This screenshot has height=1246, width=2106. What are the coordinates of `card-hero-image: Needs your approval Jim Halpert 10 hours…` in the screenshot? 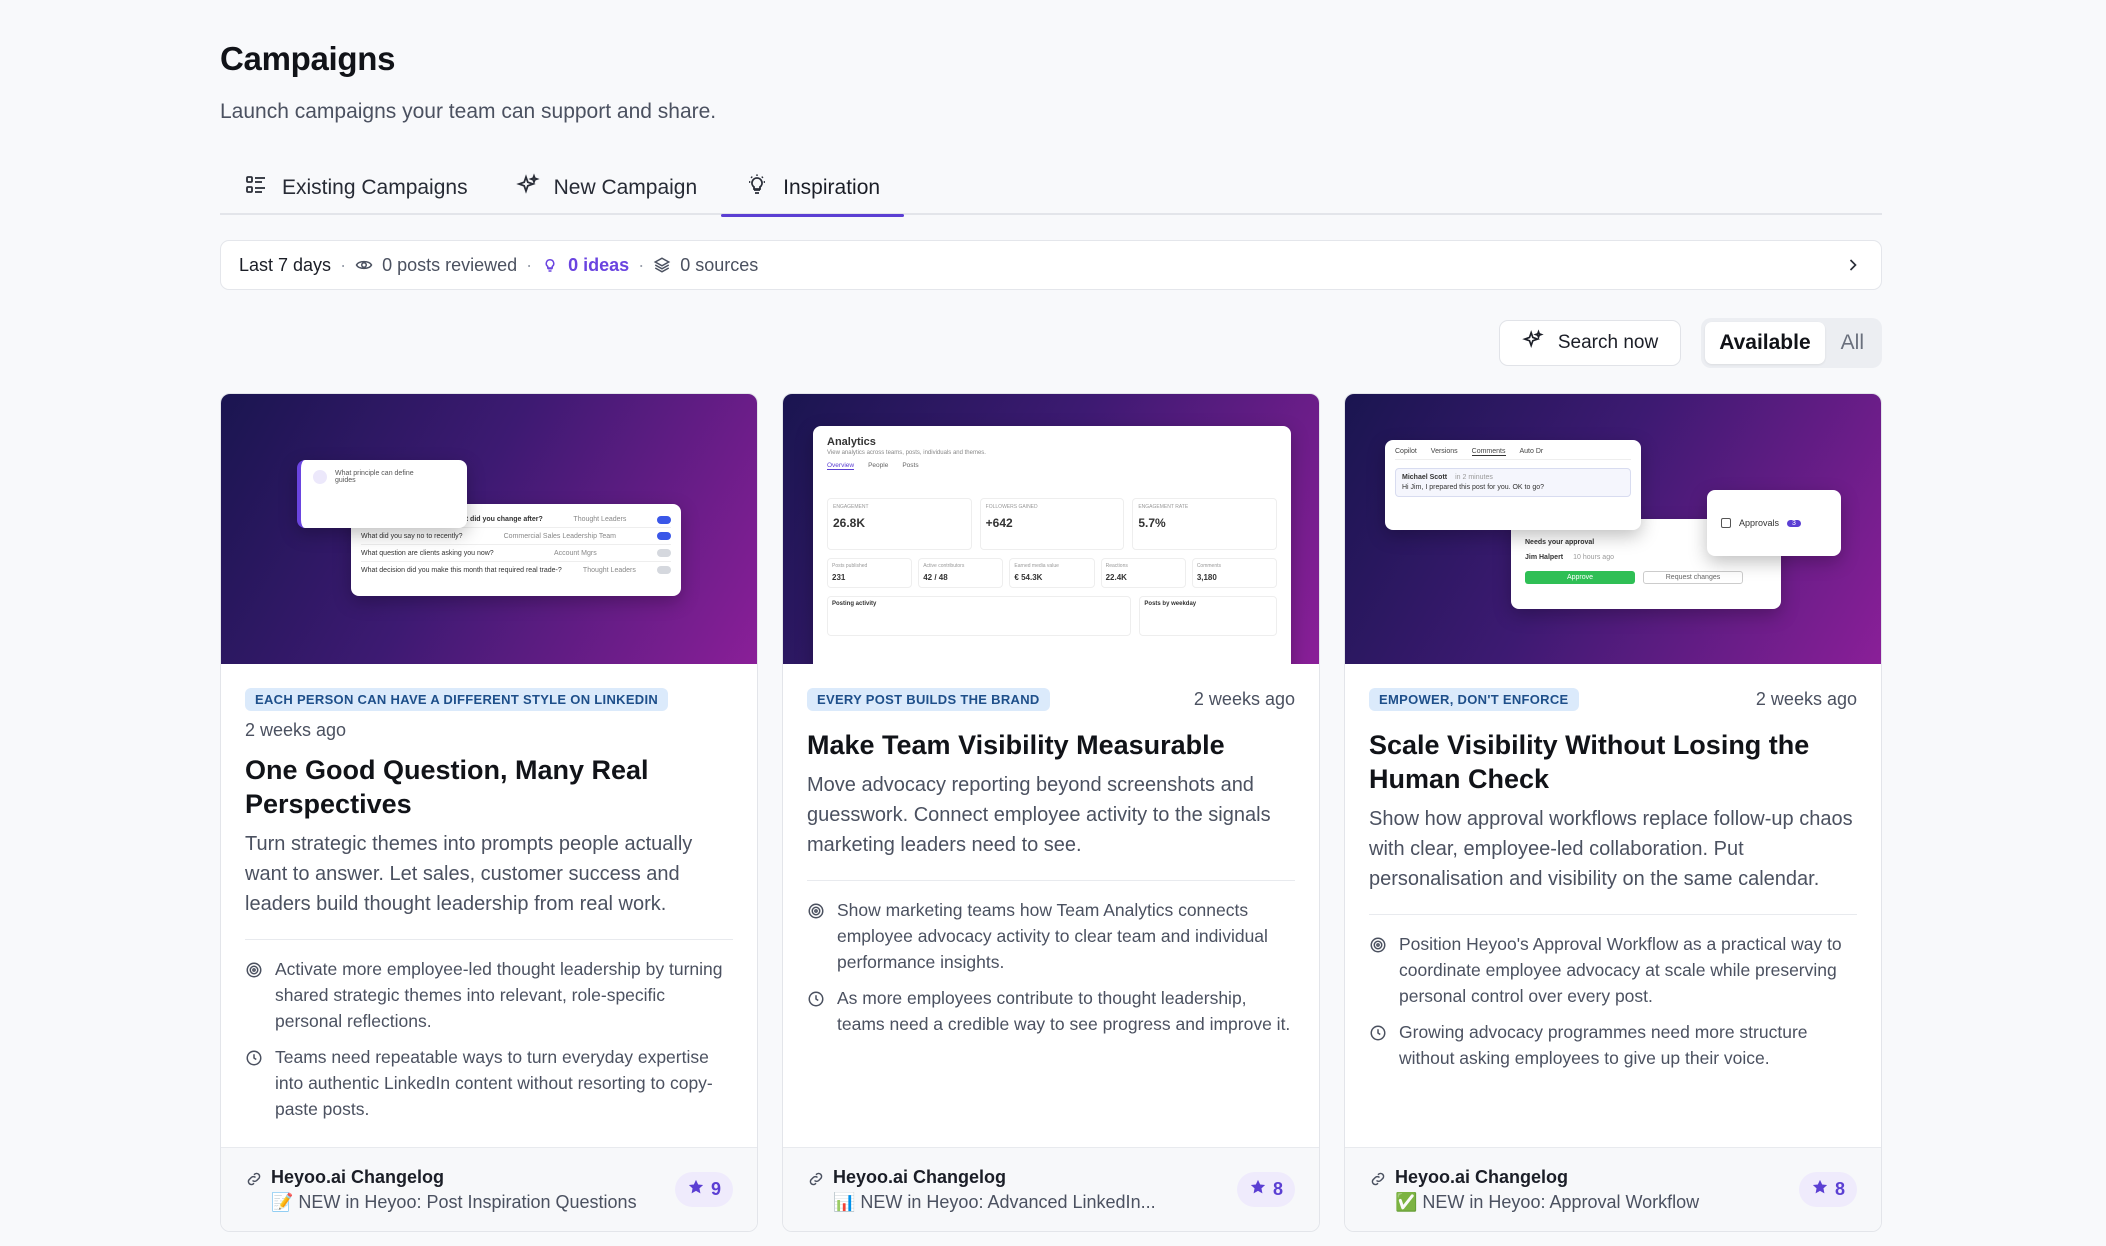 It's located at (1613, 529).